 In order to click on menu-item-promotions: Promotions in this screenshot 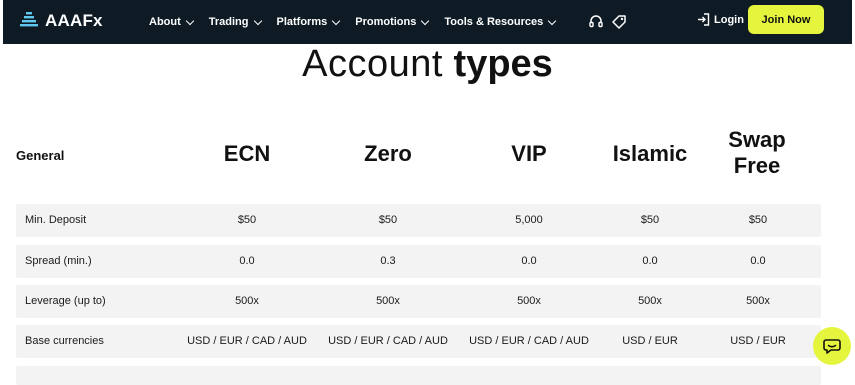, I will do `click(392, 22)`.